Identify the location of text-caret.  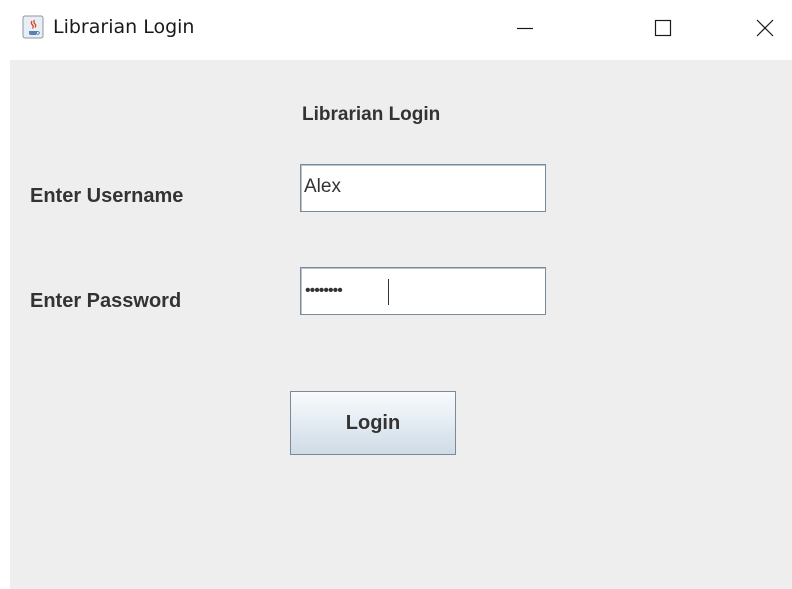
(388, 292).